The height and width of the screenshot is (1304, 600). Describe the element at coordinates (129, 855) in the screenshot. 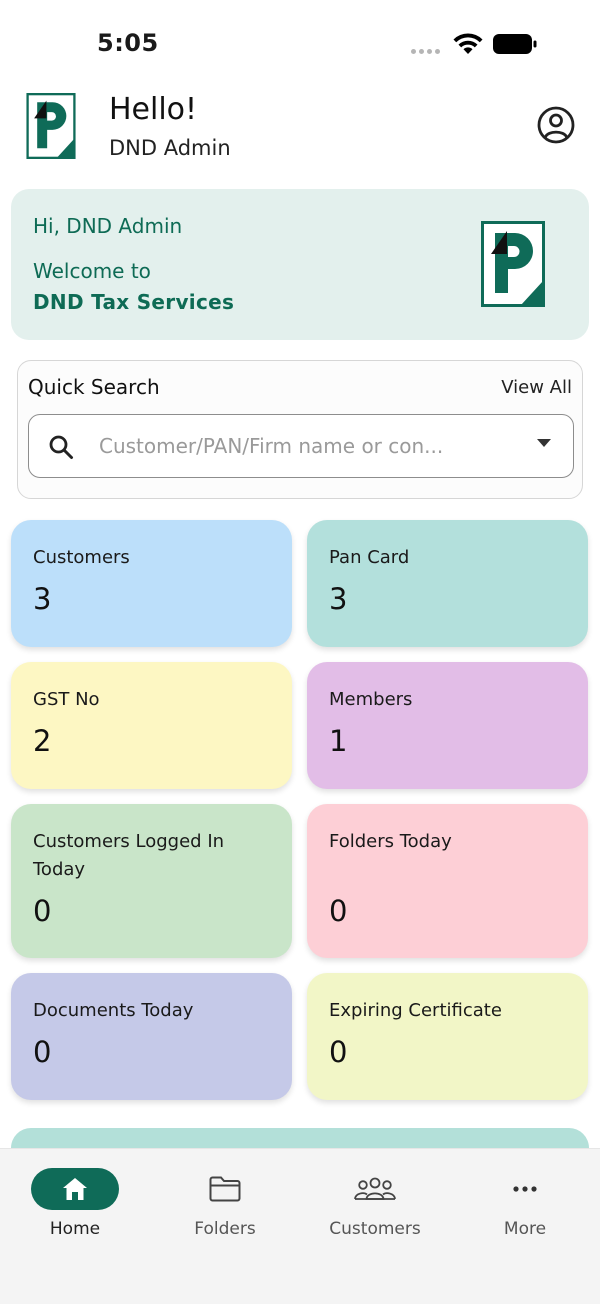

I see `stat-label: Customers Logged In Today` at that location.